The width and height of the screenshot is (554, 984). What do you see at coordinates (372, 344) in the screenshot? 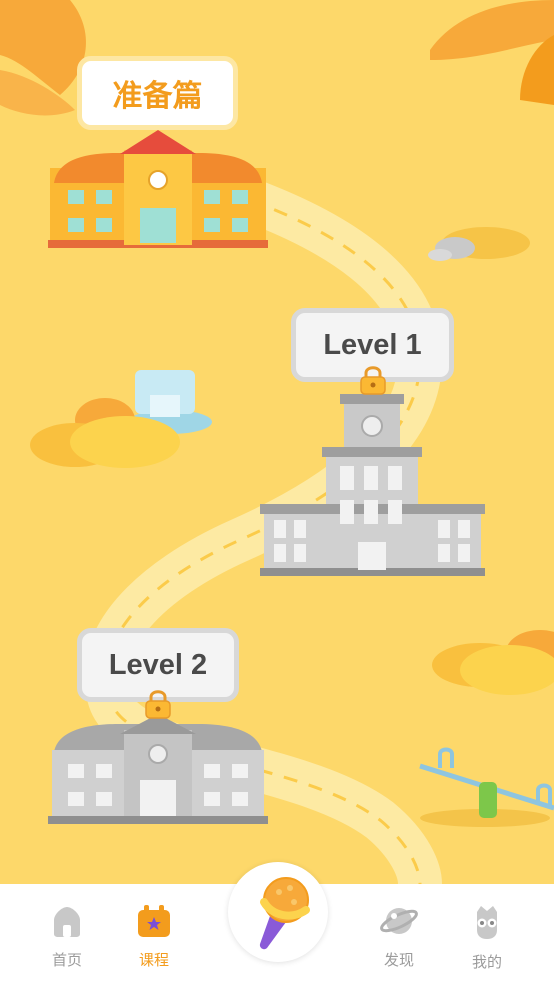
I see `stage-label-text: Level 1` at bounding box center [372, 344].